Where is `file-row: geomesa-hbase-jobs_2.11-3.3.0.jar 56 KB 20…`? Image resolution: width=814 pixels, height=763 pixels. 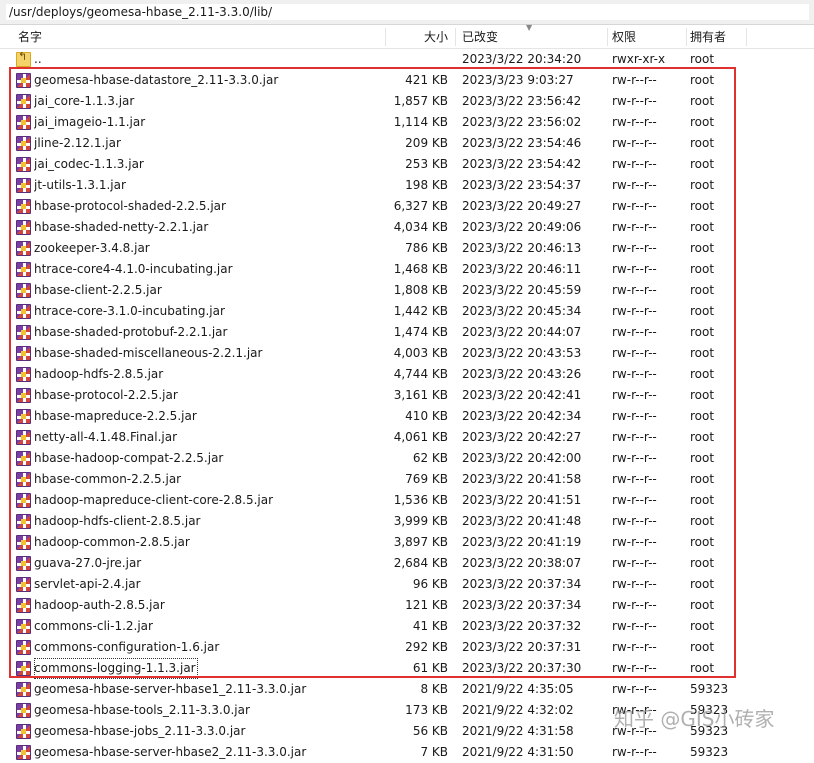
file-row: geomesa-hbase-jobs_2.11-3.3.0.jar 56 KB 20… is located at coordinates (407, 731).